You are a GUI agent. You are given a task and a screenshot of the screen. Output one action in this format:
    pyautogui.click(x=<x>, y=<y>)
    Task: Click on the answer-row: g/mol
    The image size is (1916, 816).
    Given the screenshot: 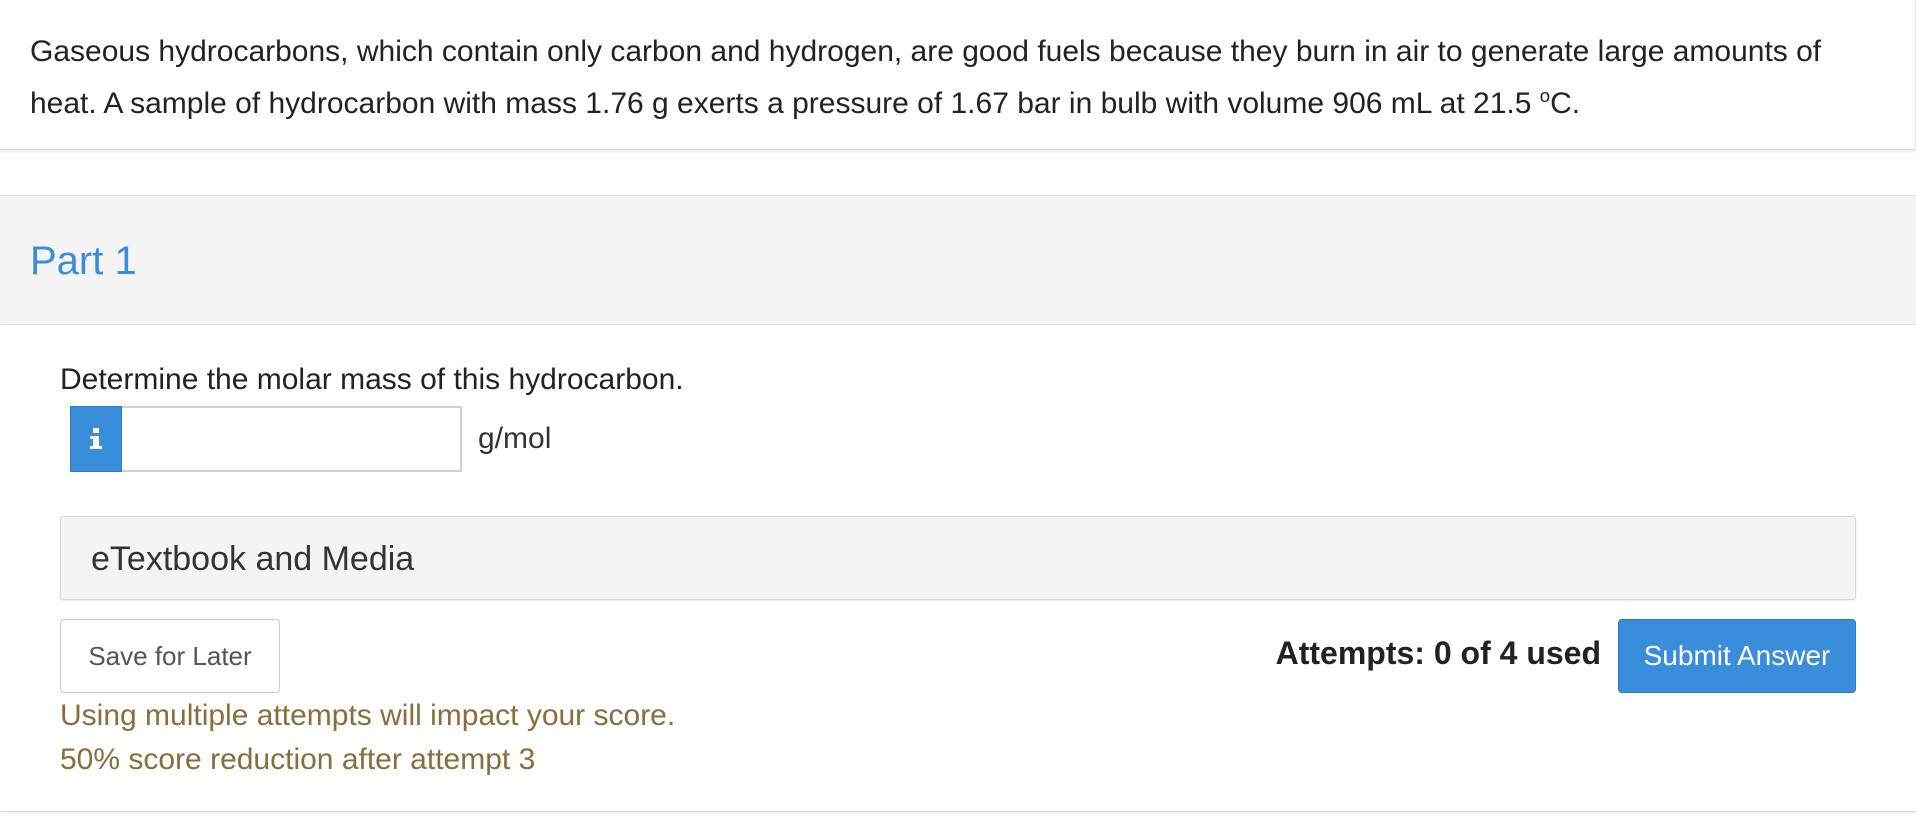 What is the action you would take?
    pyautogui.click(x=310, y=439)
    